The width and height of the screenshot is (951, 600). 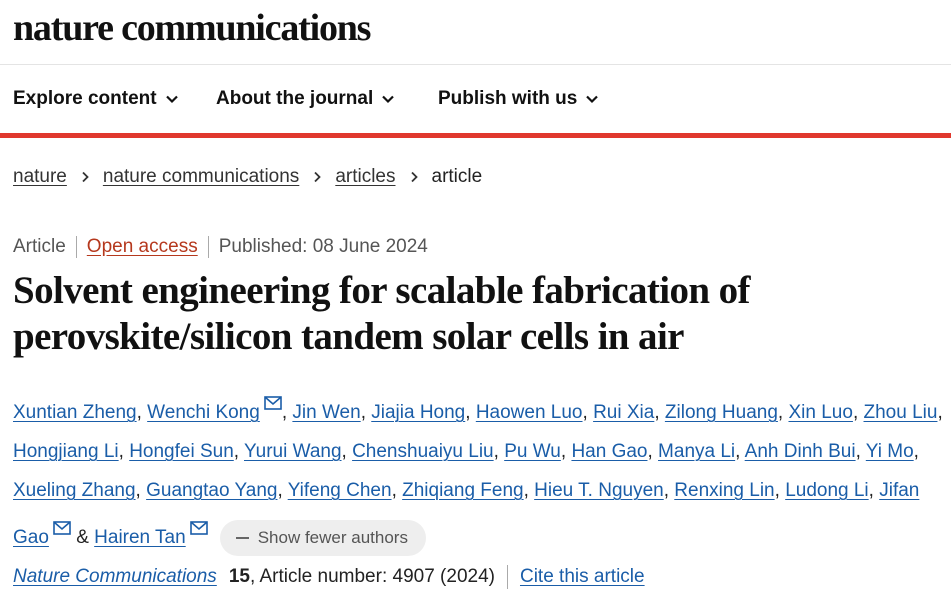 What do you see at coordinates (39, 246) in the screenshot?
I see `article-type: Article` at bounding box center [39, 246].